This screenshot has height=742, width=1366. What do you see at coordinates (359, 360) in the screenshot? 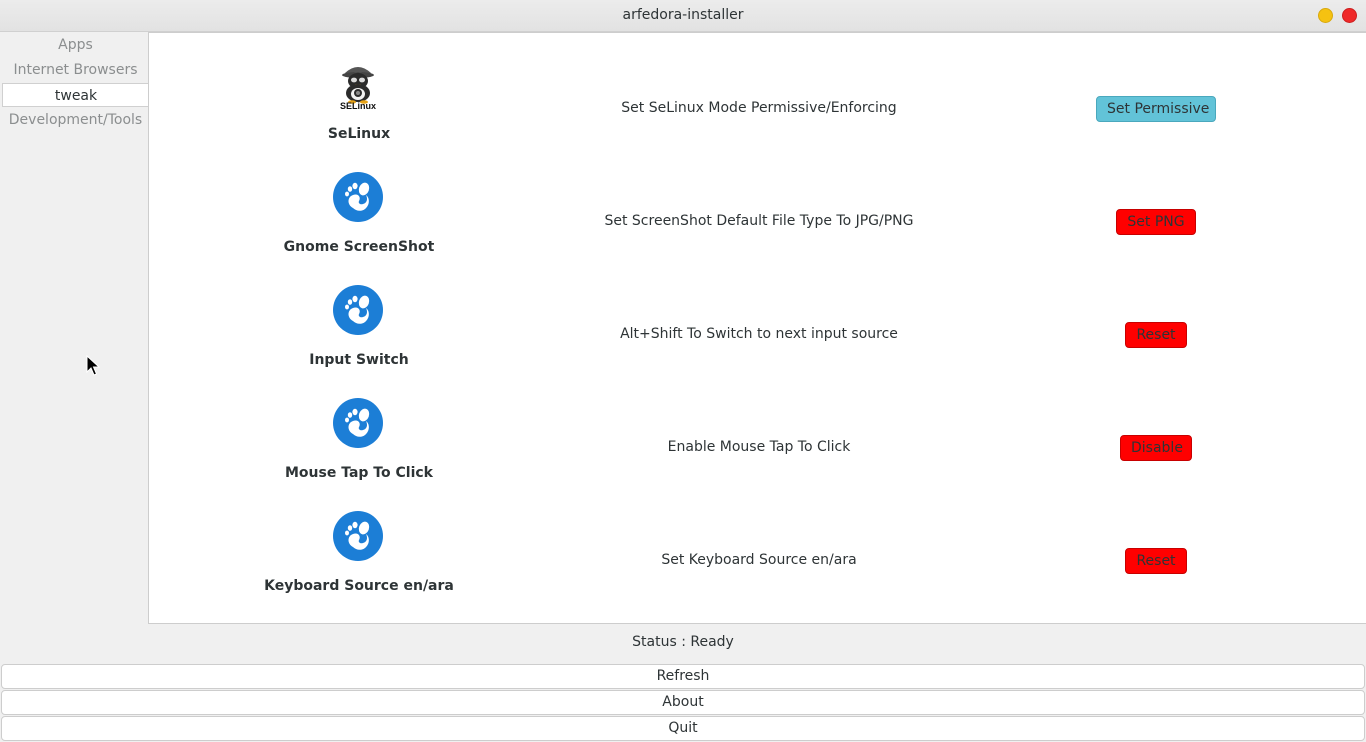
I see `tweak-name: Input Switch` at bounding box center [359, 360].